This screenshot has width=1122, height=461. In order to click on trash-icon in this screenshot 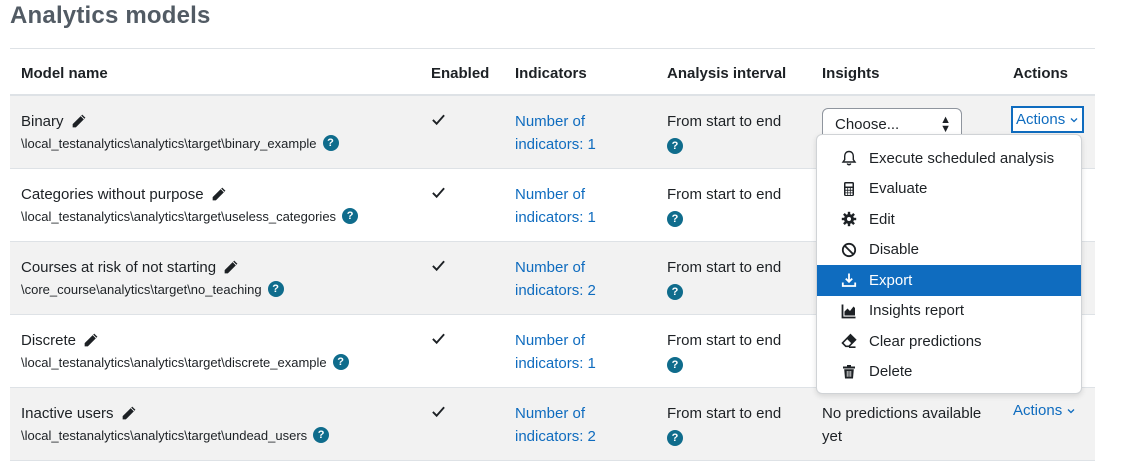, I will do `click(849, 371)`.